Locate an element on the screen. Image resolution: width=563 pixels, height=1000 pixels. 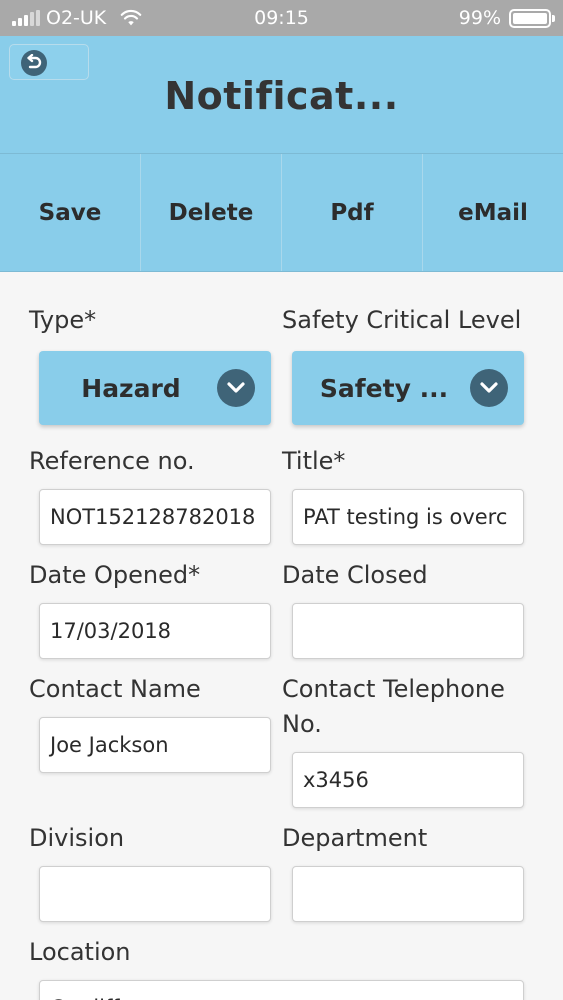
type-select: Hazard is located at coordinates (155, 388).